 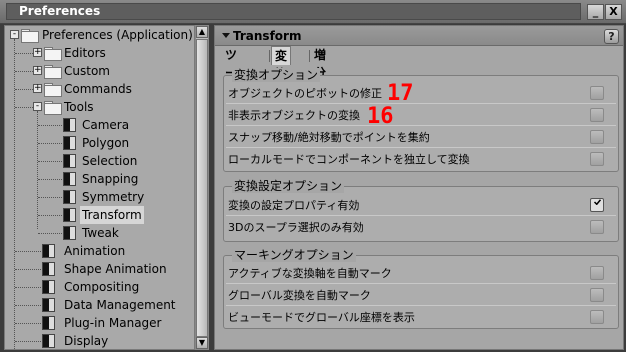 I want to click on title-bar: Preferences _ X, so click(x=313, y=12).